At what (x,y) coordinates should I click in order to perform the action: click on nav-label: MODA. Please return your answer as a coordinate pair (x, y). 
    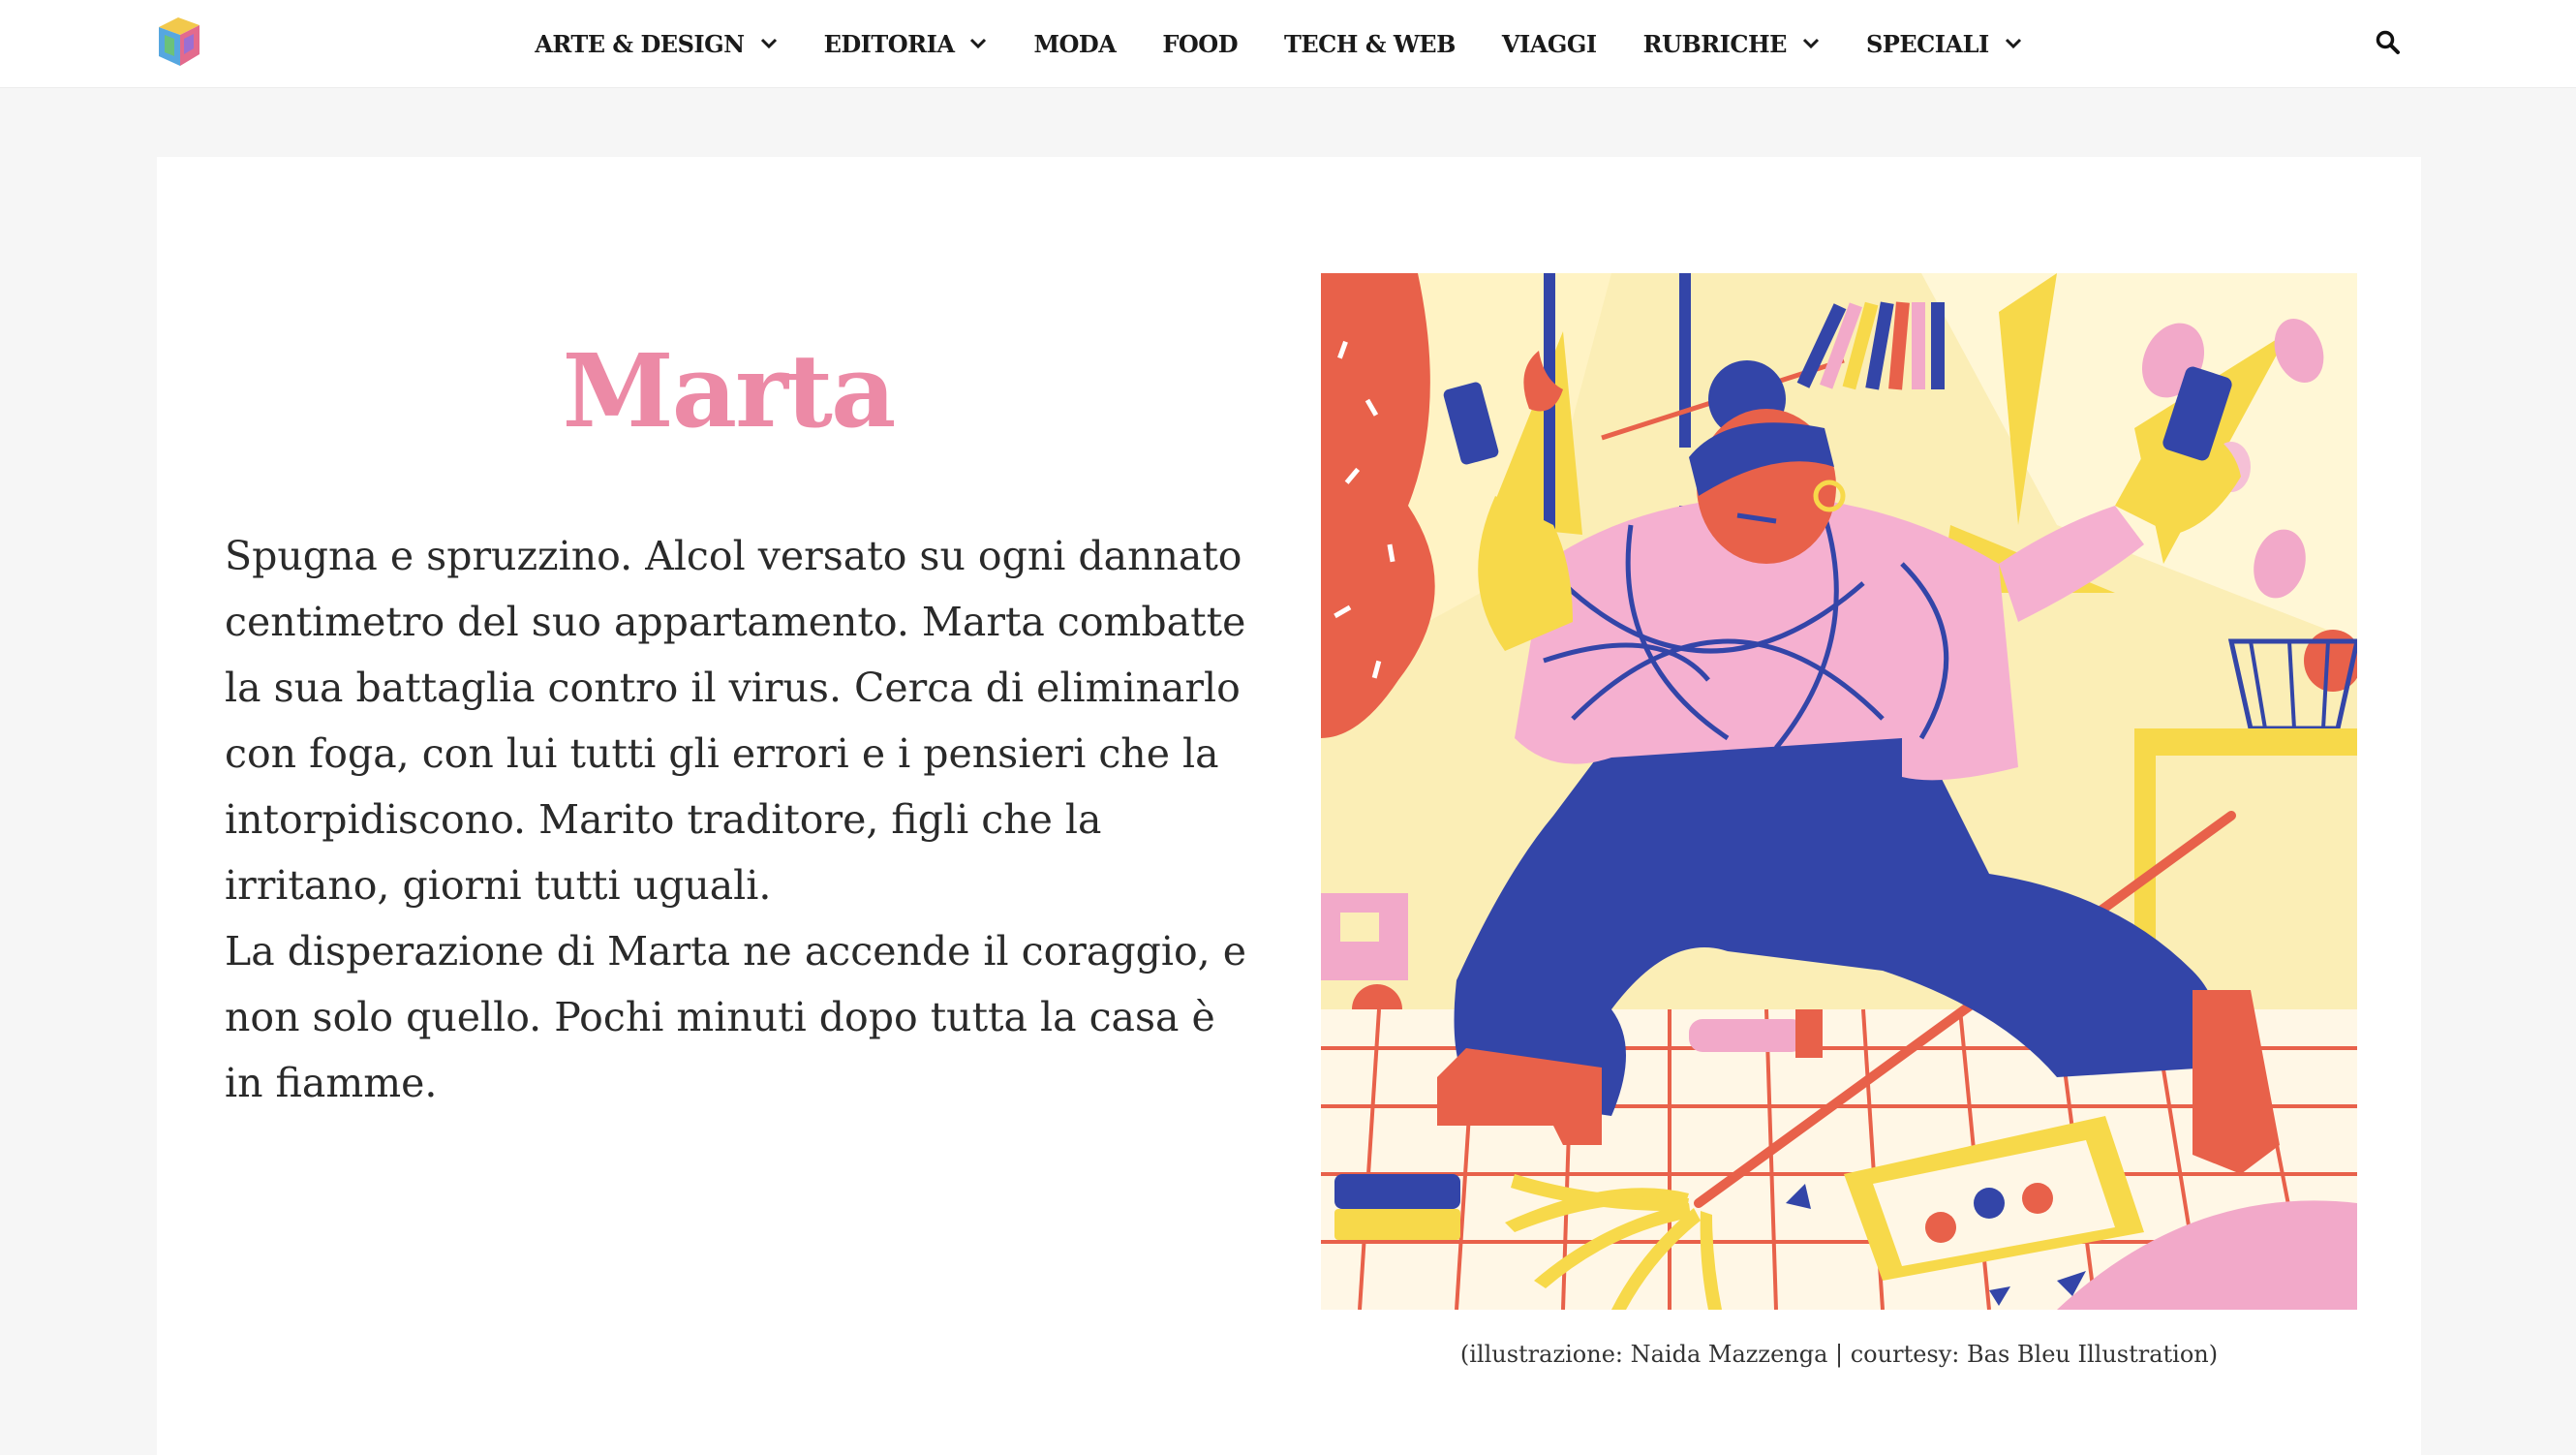
    Looking at the image, I should click on (1075, 44).